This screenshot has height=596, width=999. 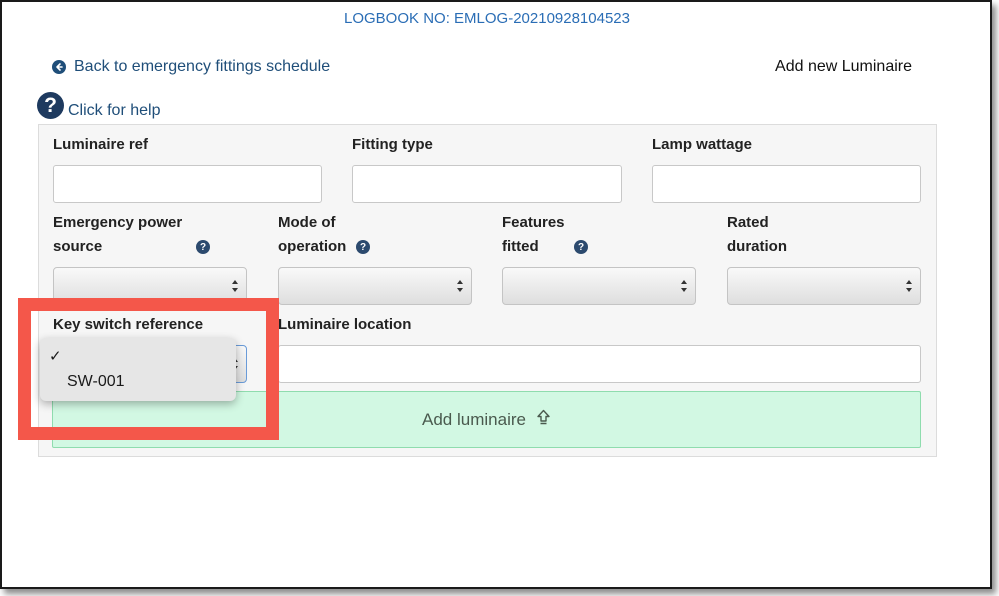 I want to click on dropdown-option-sw-001: SW-001, so click(x=138, y=381).